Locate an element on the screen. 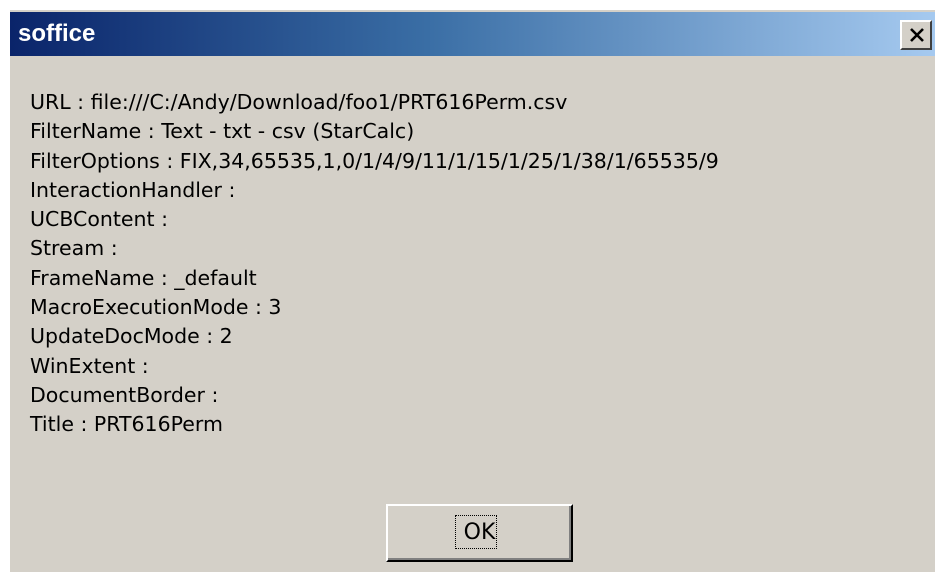  title-bar: soffice is located at coordinates (472, 34).